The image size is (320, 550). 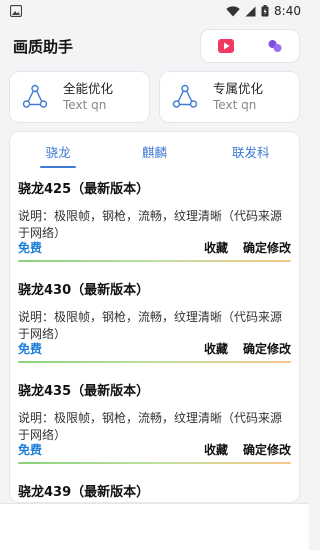 What do you see at coordinates (250, 46) in the screenshot?
I see `header-action-capsule` at bounding box center [250, 46].